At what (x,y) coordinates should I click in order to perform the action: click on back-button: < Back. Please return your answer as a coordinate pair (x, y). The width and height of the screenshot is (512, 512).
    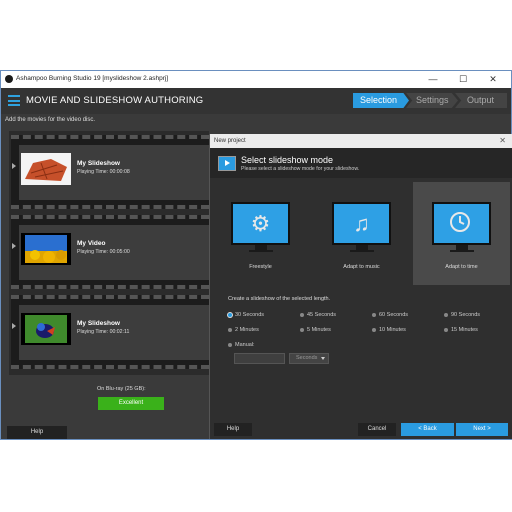
    Looking at the image, I should click on (427, 429).